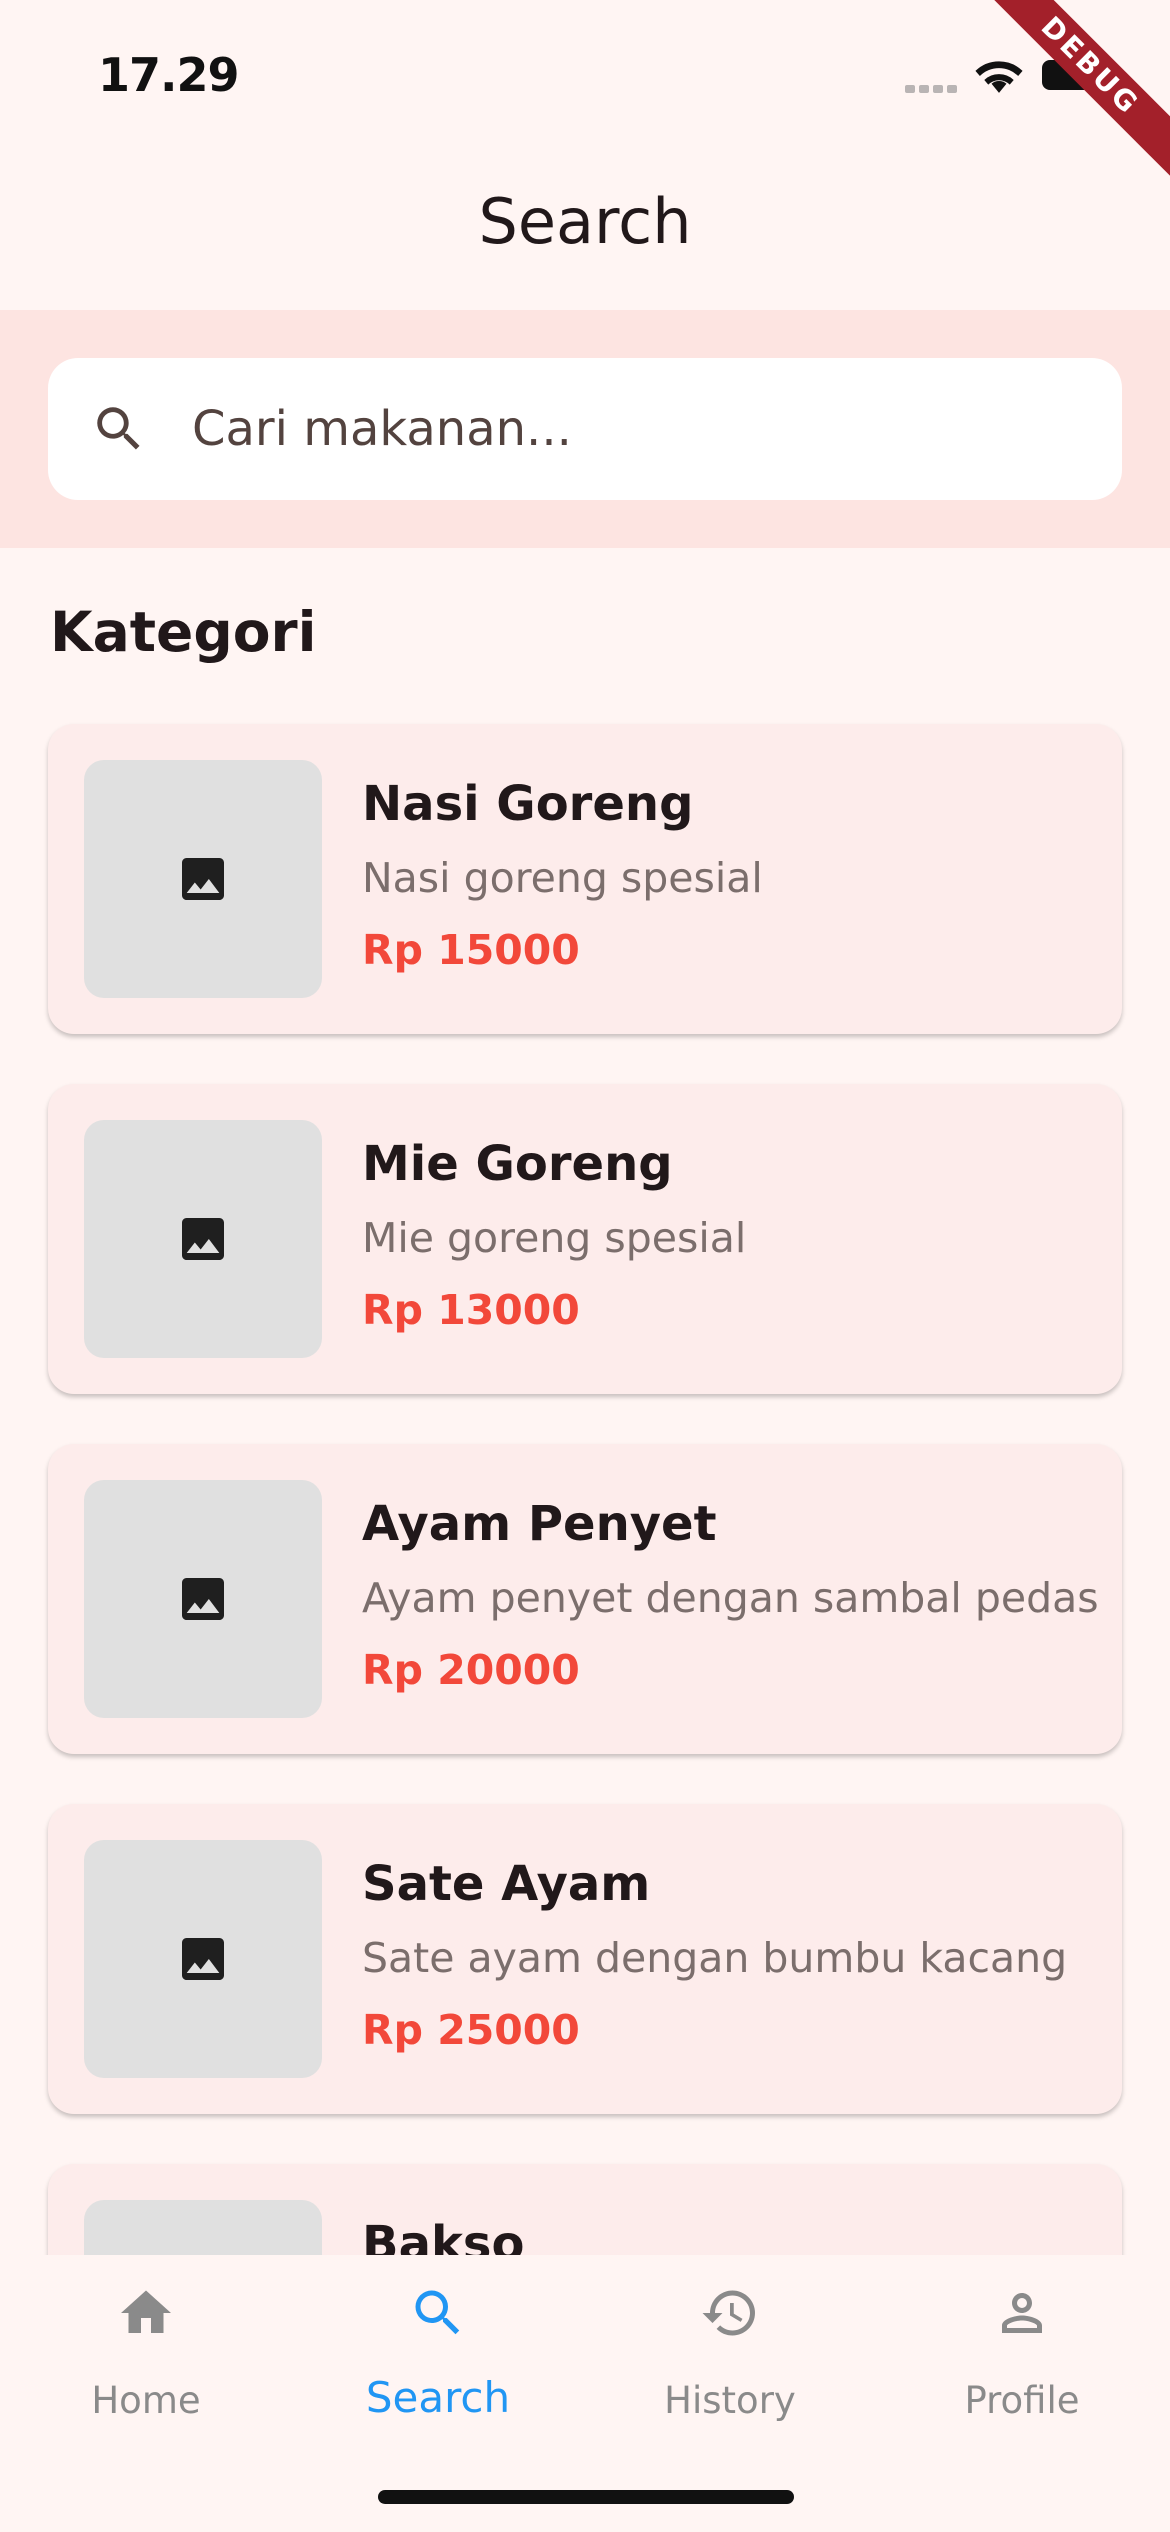  I want to click on food-price: Rp 25000, so click(471, 2030).